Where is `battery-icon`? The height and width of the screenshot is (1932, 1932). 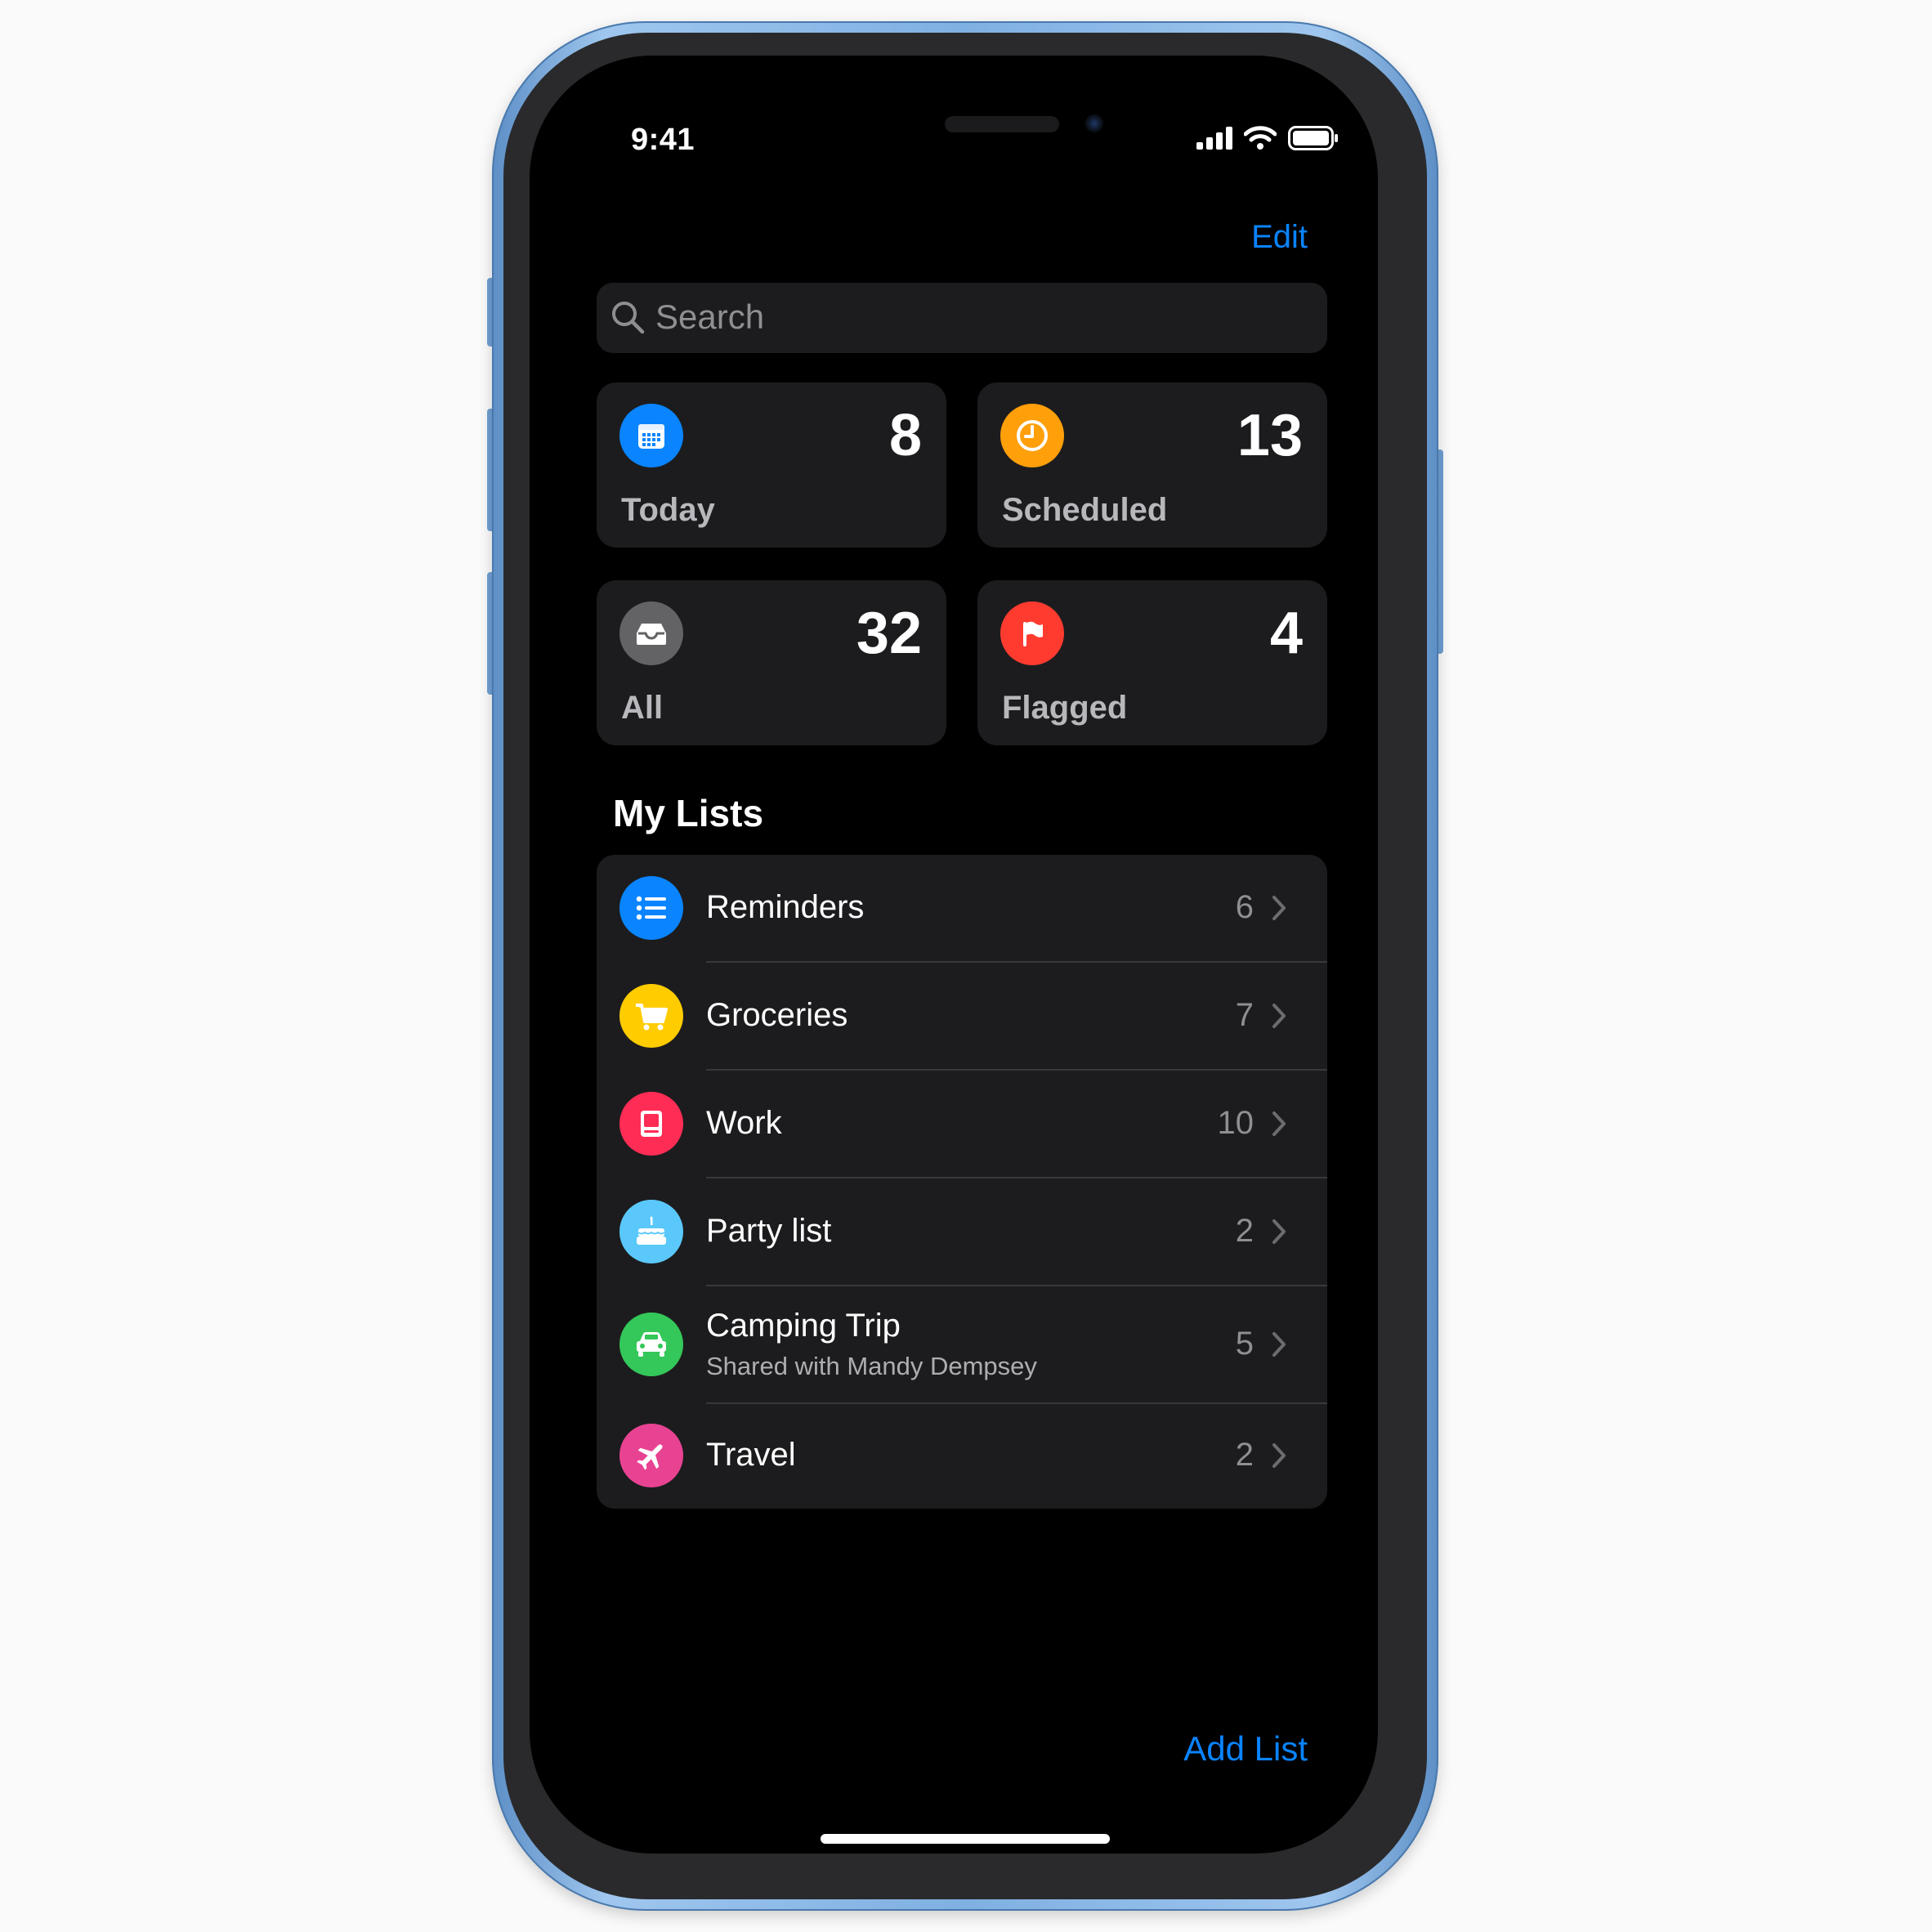 battery-icon is located at coordinates (1313, 138).